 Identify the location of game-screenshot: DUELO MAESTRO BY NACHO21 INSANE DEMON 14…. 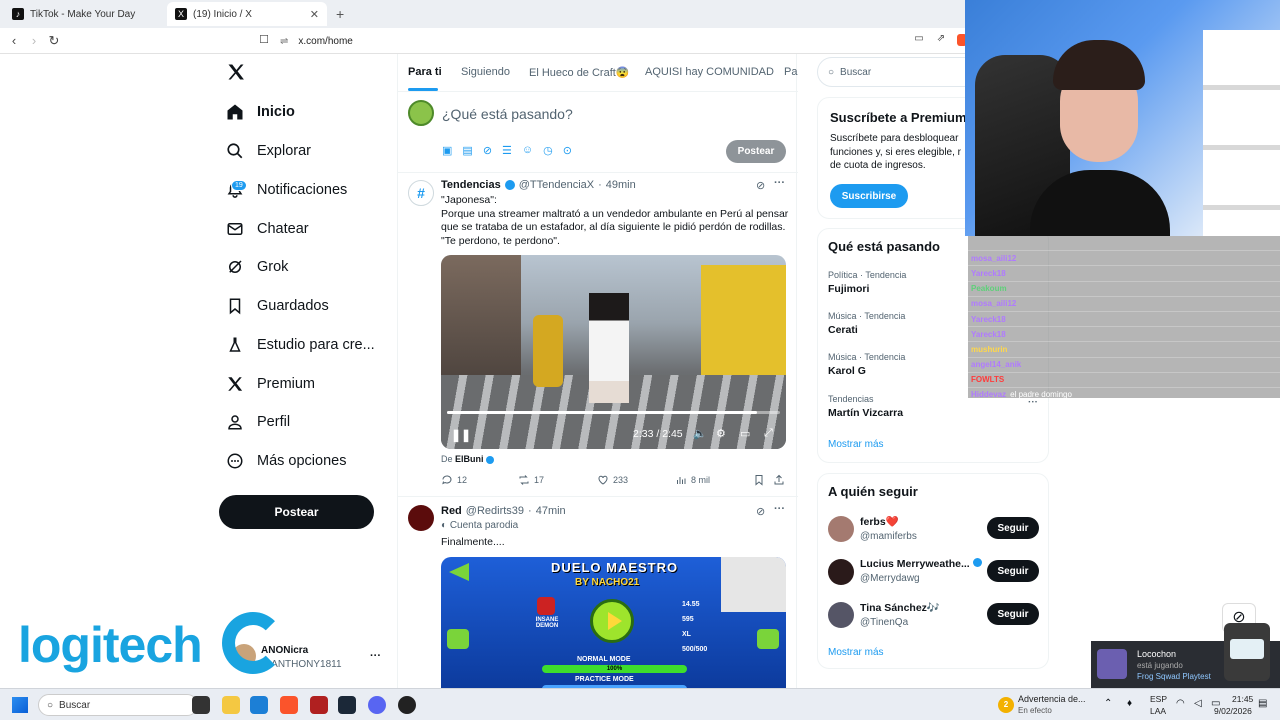
(613, 623).